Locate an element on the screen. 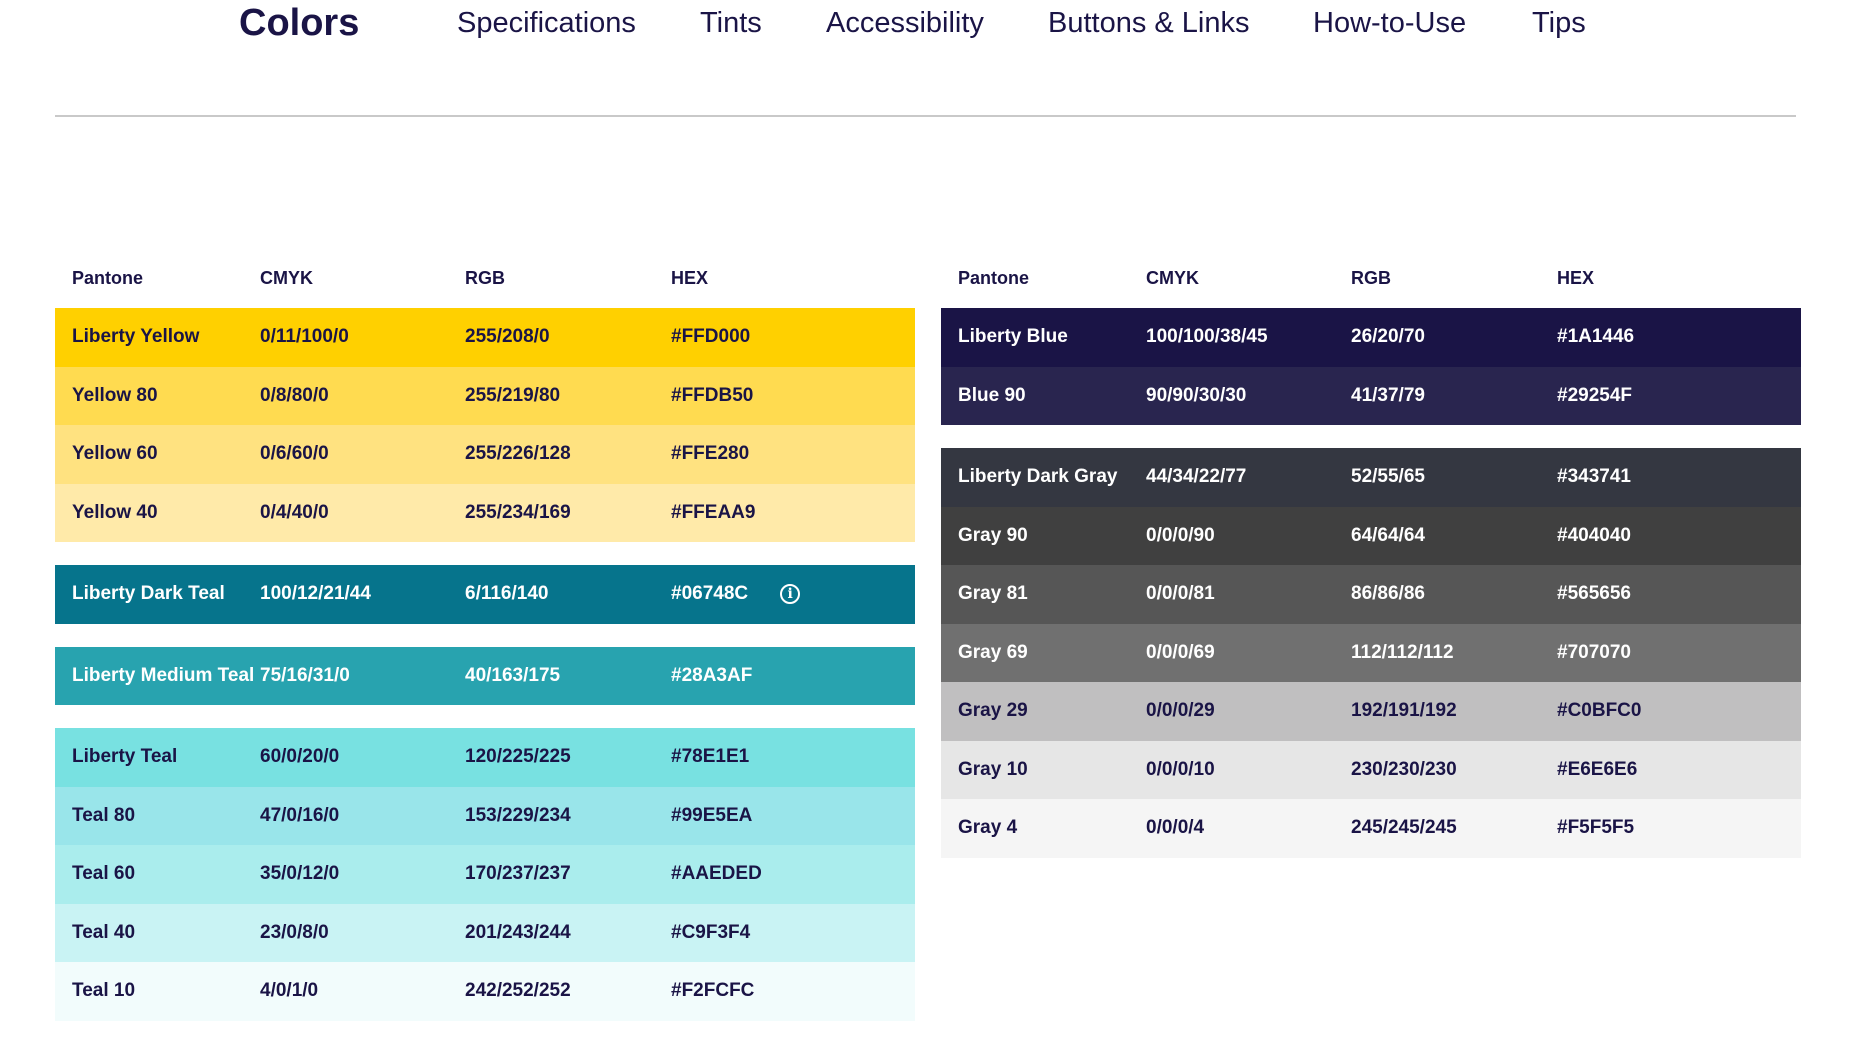  hex-value: #AAEDED is located at coordinates (793, 874).